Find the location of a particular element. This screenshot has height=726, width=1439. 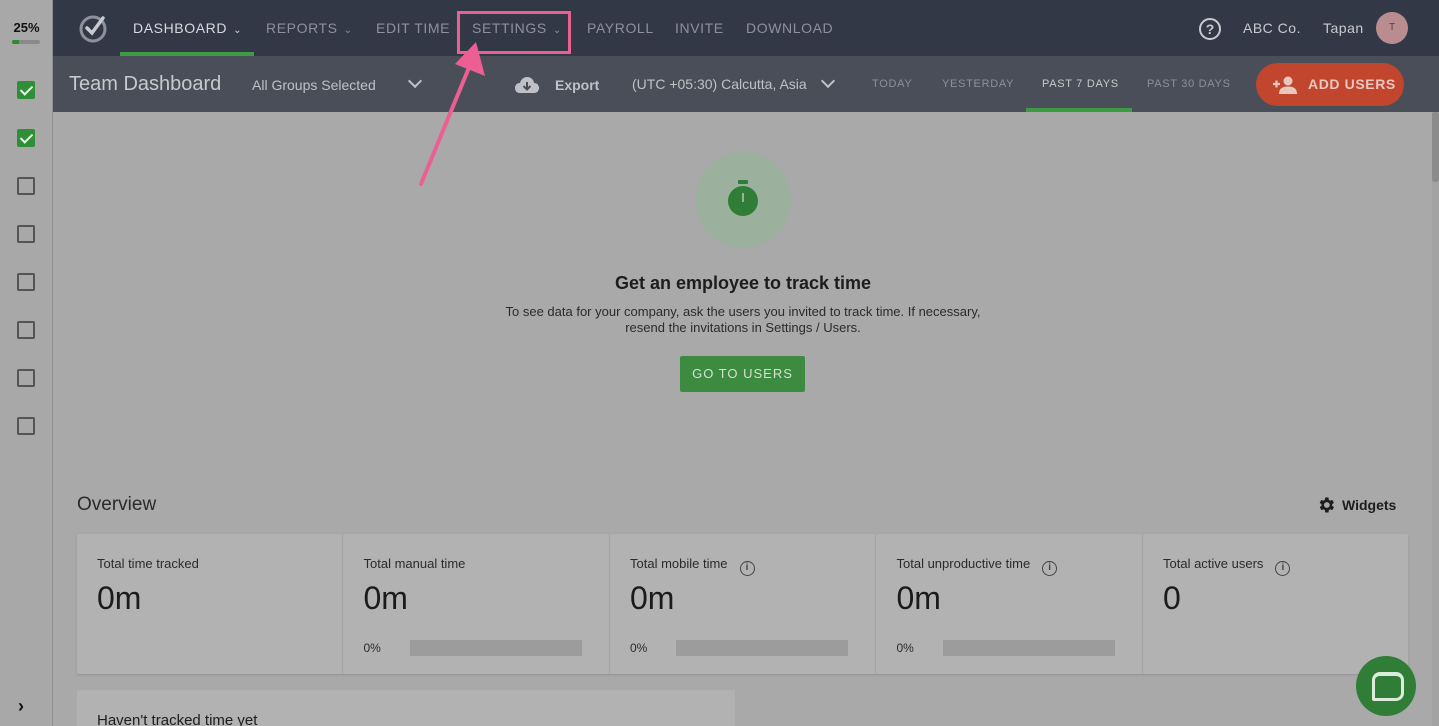

range-tab-today: TODAY is located at coordinates (892, 84).